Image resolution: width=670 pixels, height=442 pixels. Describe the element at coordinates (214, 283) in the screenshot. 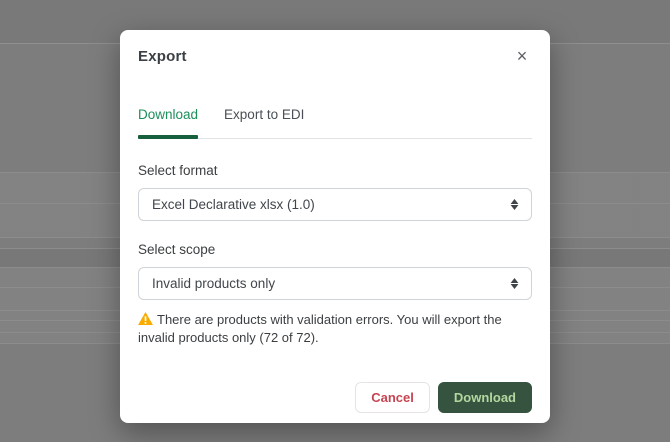

I see `scope-select-value: Invalid products only` at that location.